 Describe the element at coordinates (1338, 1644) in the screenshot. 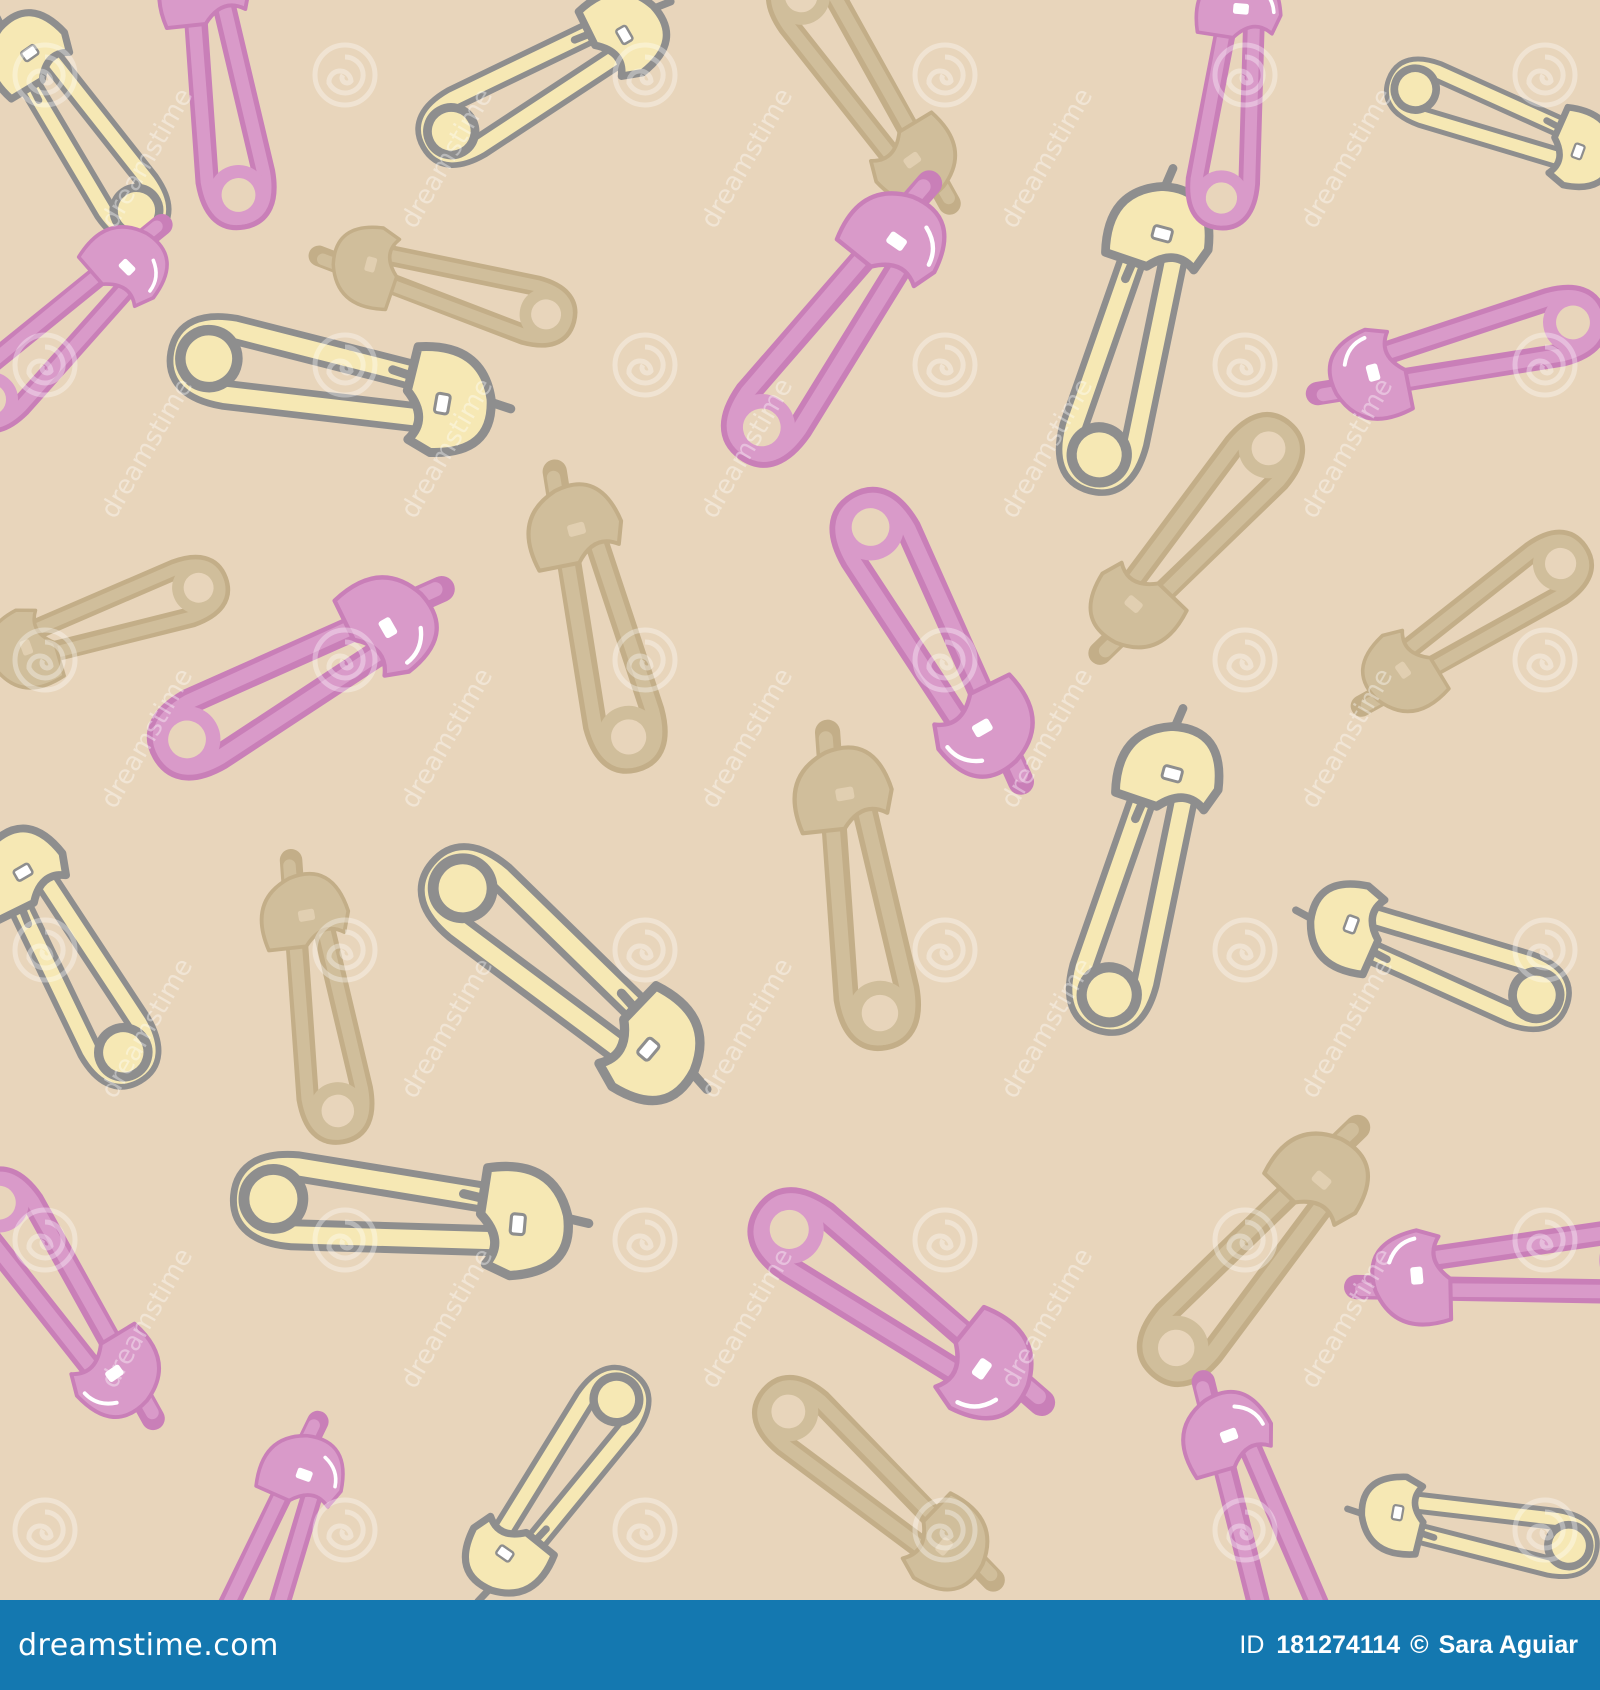

I see `image-id: 181274114` at that location.